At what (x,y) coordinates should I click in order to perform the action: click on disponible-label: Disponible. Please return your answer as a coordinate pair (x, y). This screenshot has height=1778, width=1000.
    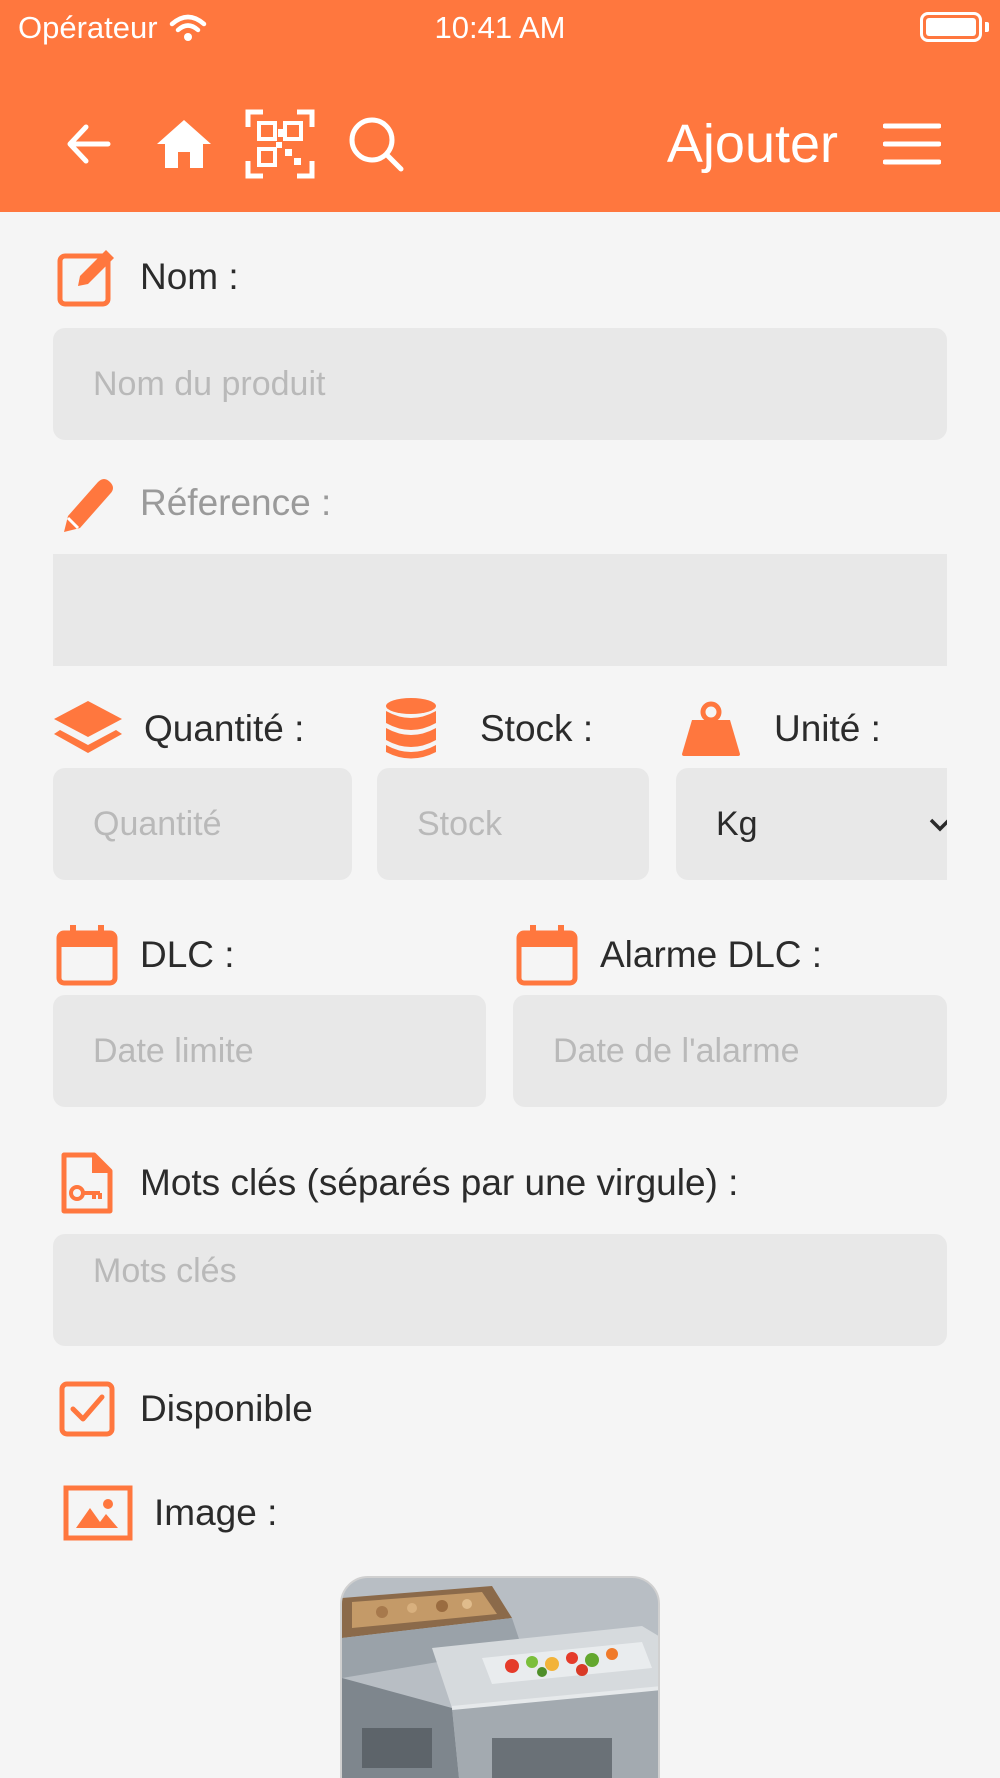
    Looking at the image, I should click on (226, 1408).